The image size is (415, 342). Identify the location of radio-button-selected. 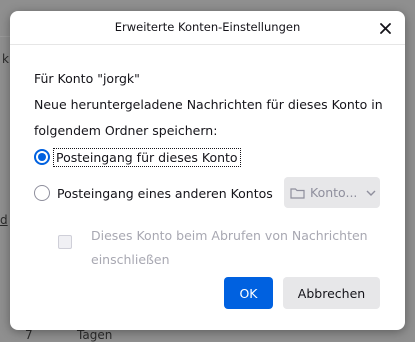
(42, 157).